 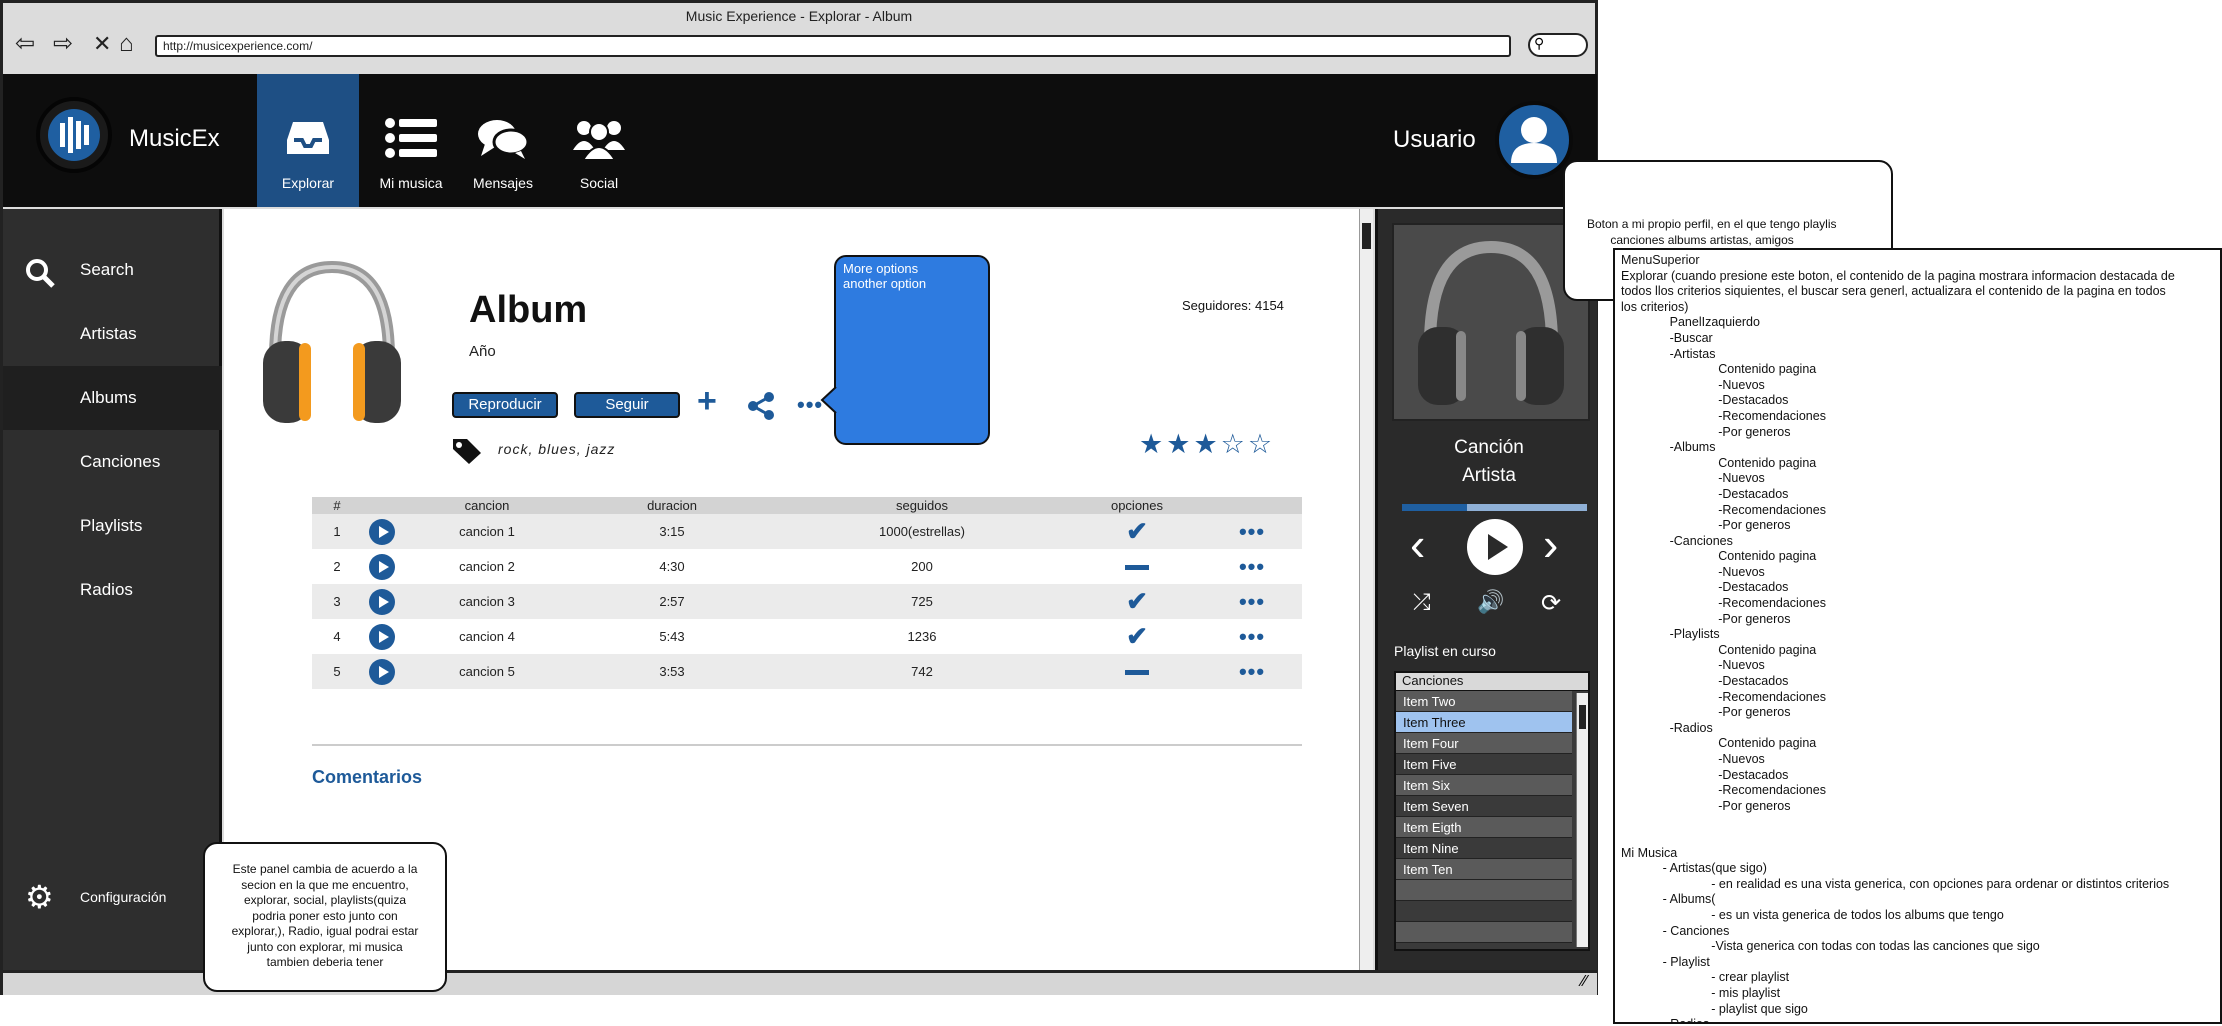 What do you see at coordinates (833, 46) in the screenshot?
I see `url-input: http://musicexperience.com/` at bounding box center [833, 46].